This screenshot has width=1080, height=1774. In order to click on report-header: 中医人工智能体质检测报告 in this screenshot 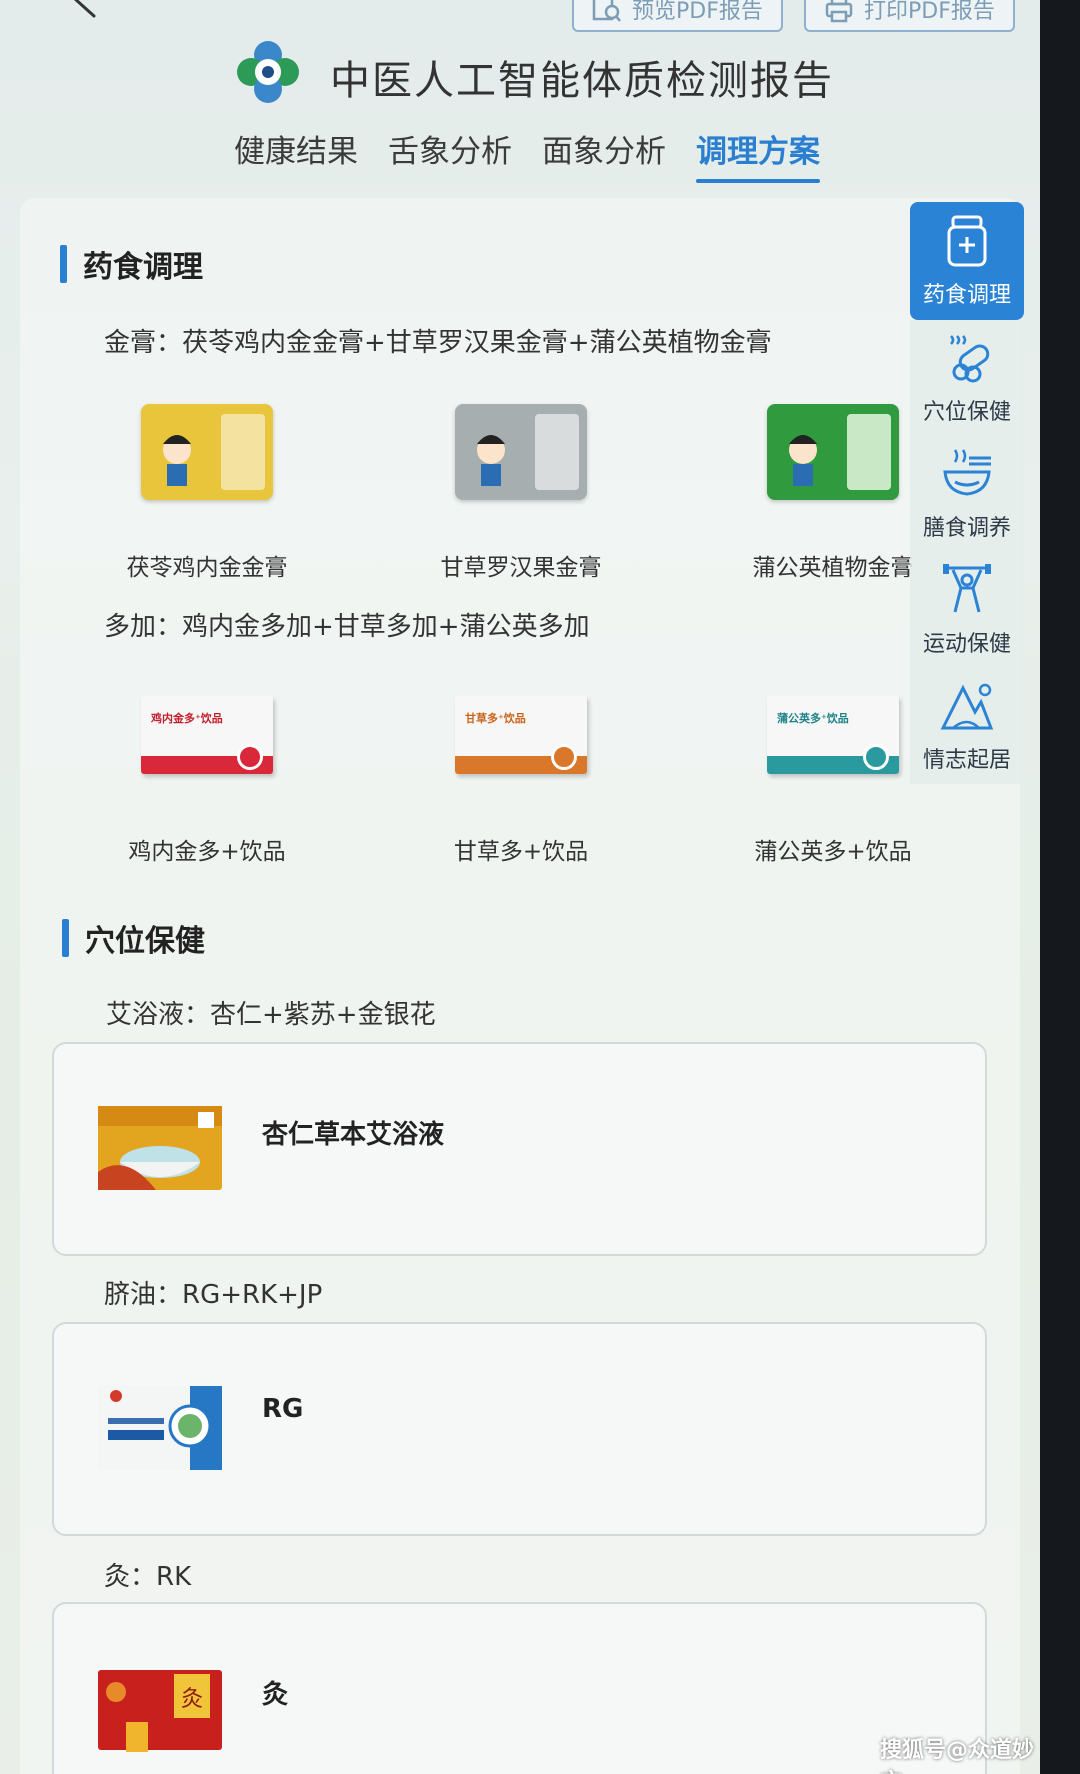, I will do `click(520, 74)`.